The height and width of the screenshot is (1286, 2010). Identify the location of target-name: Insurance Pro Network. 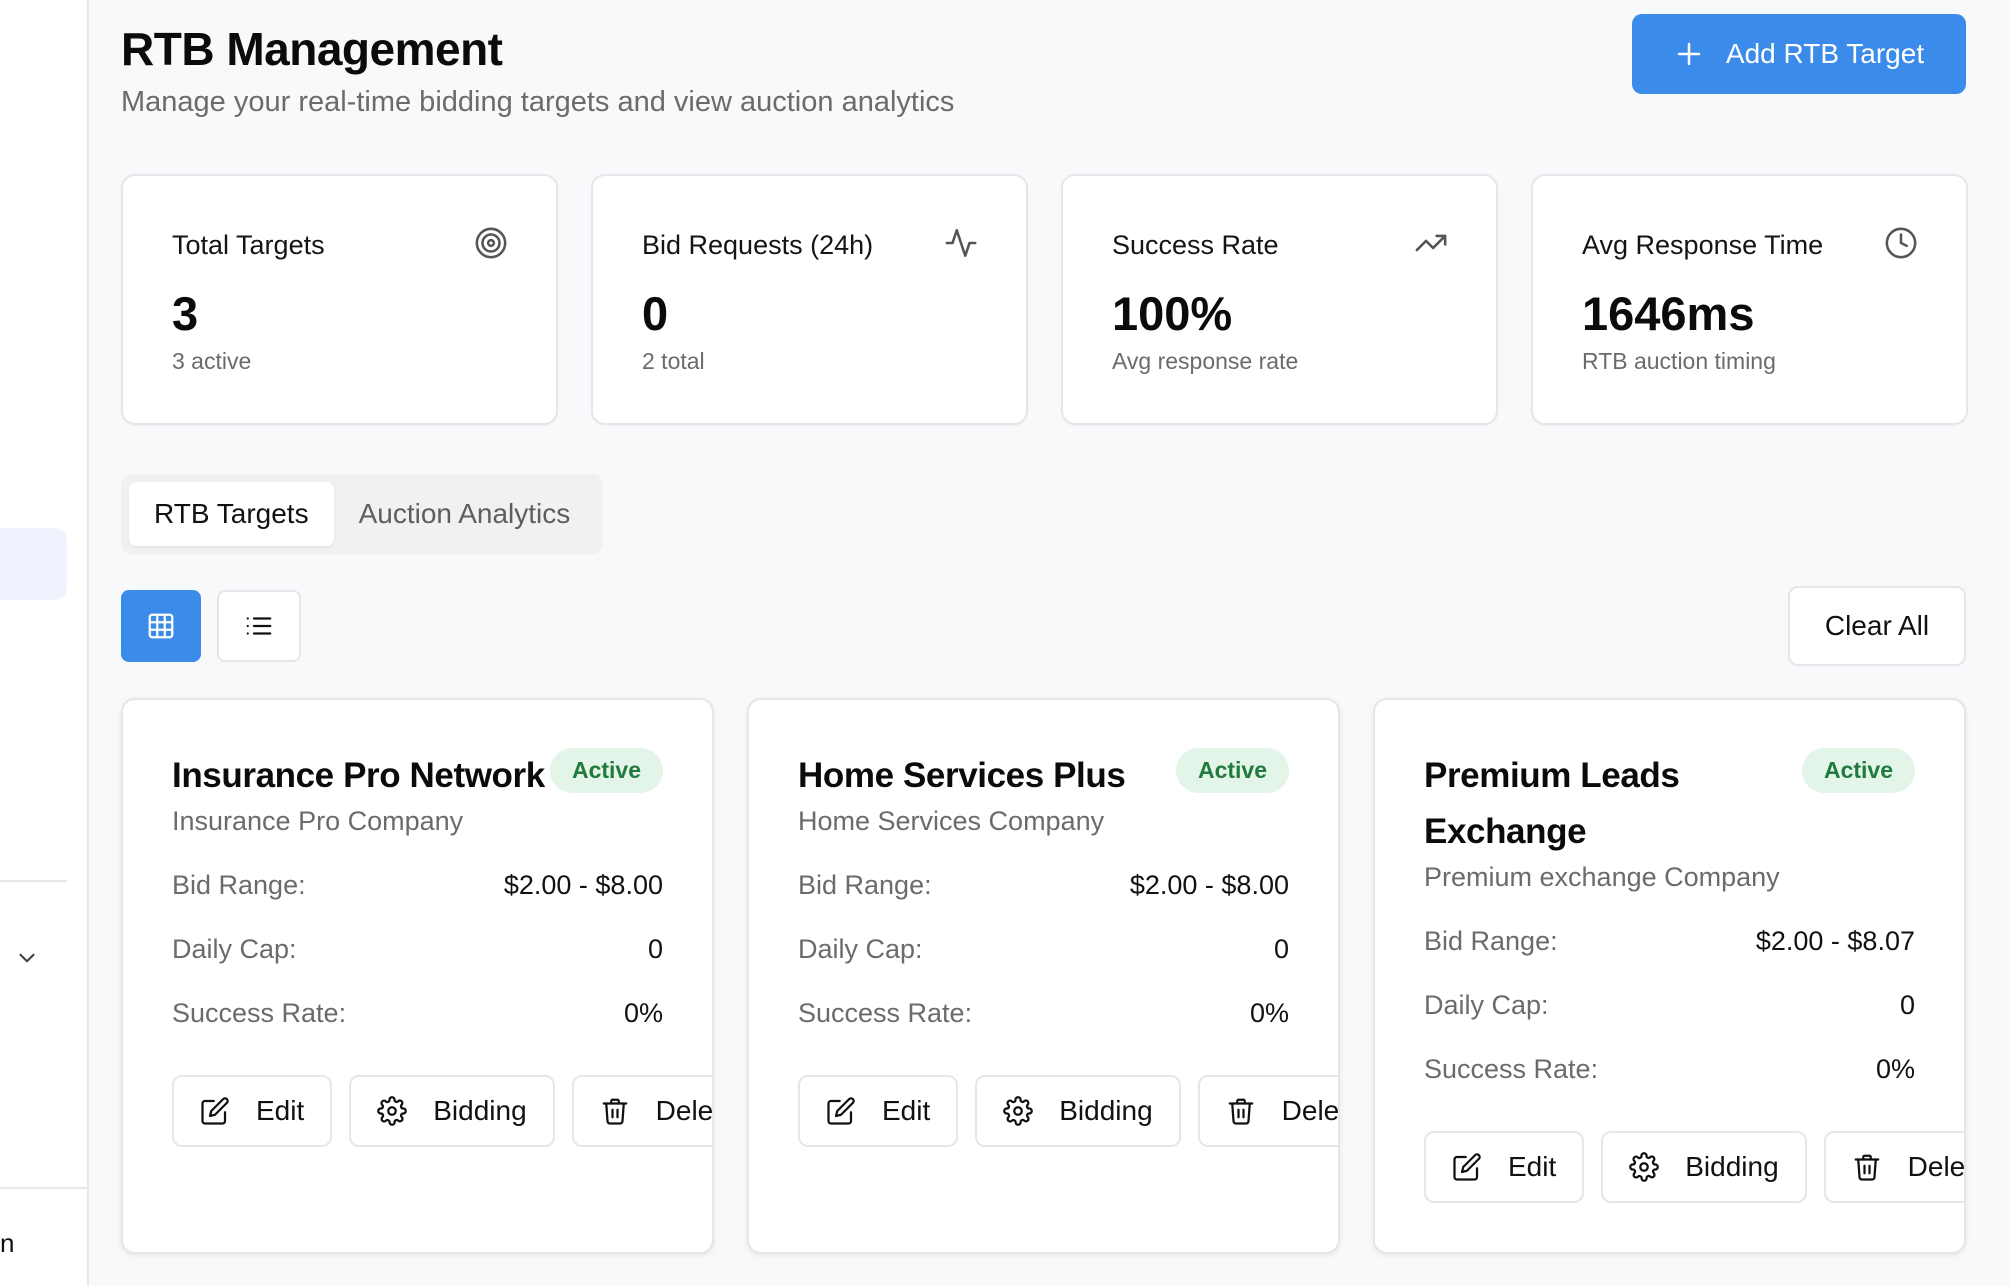
(358, 775).